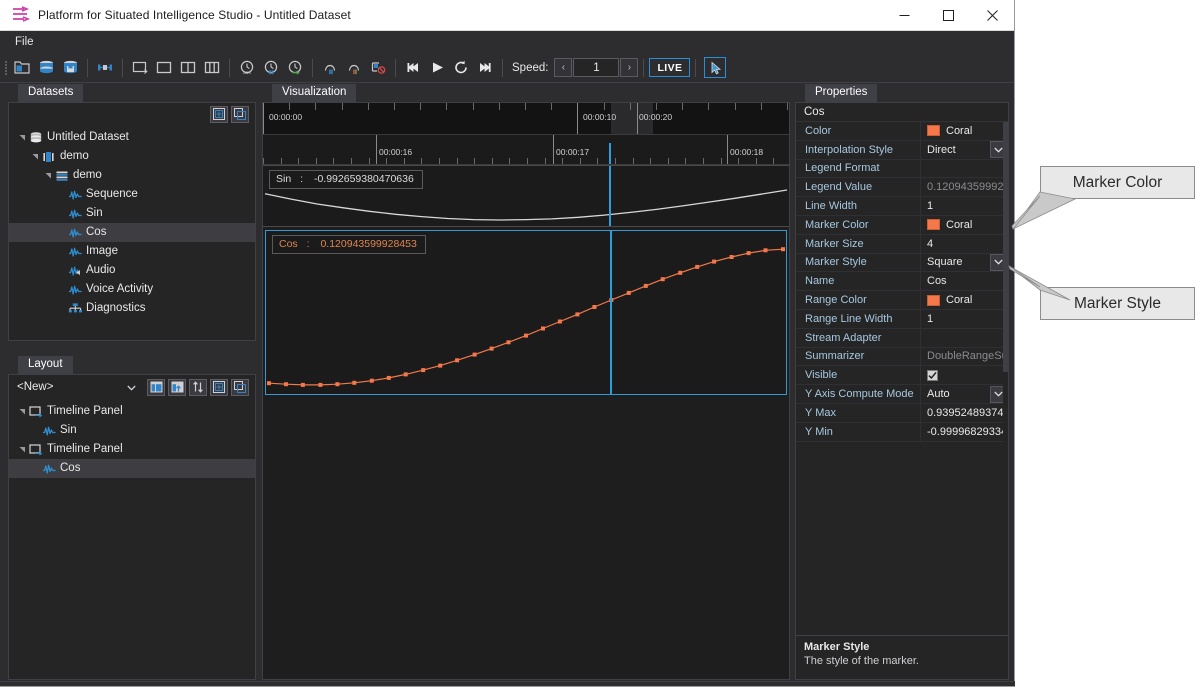 Image resolution: width=1199 pixels, height=687 pixels. I want to click on property-row: Marker Style Square, so click(902, 263).